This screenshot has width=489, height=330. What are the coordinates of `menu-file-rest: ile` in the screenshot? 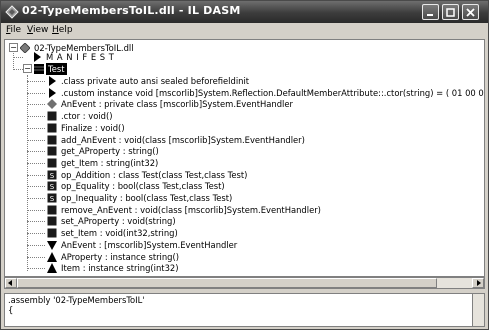 It's located at (16, 30).